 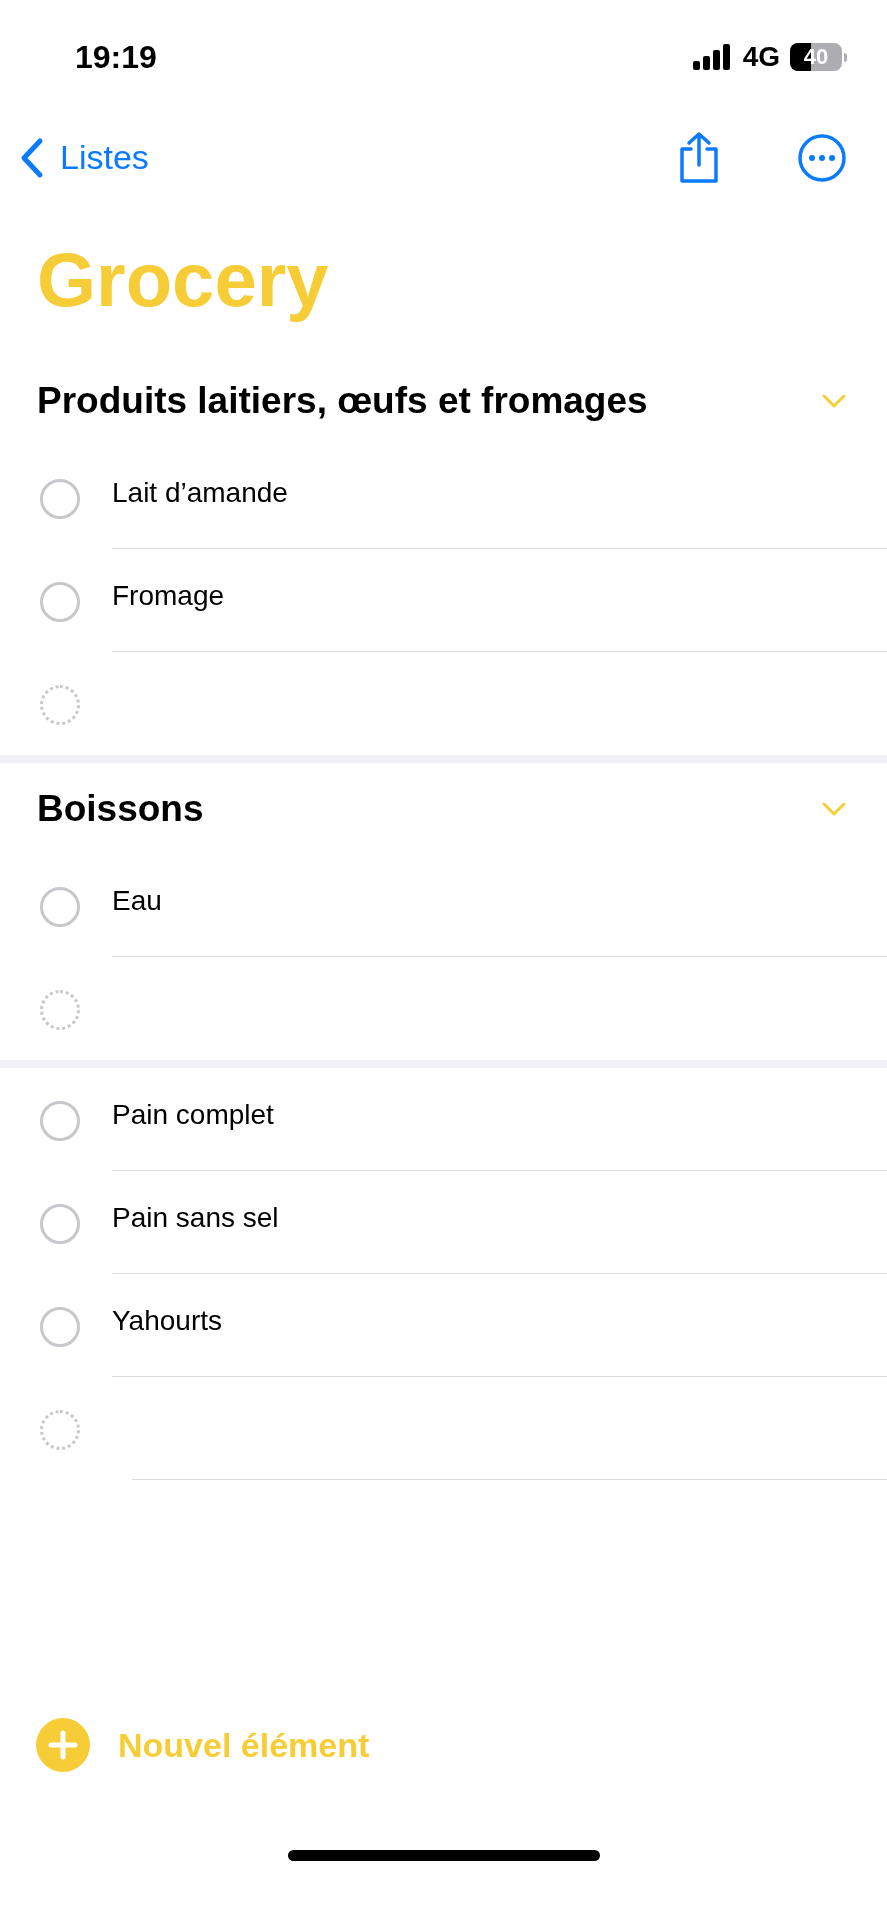 What do you see at coordinates (822, 157) in the screenshot?
I see `more-icon` at bounding box center [822, 157].